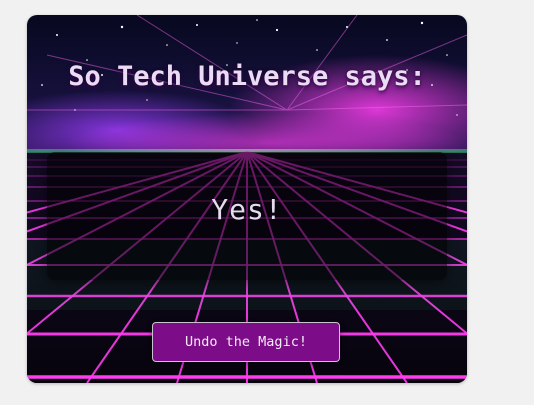 This screenshot has width=534, height=405. What do you see at coordinates (246, 342) in the screenshot?
I see `undo-magic-button: Undo the Magic!` at bounding box center [246, 342].